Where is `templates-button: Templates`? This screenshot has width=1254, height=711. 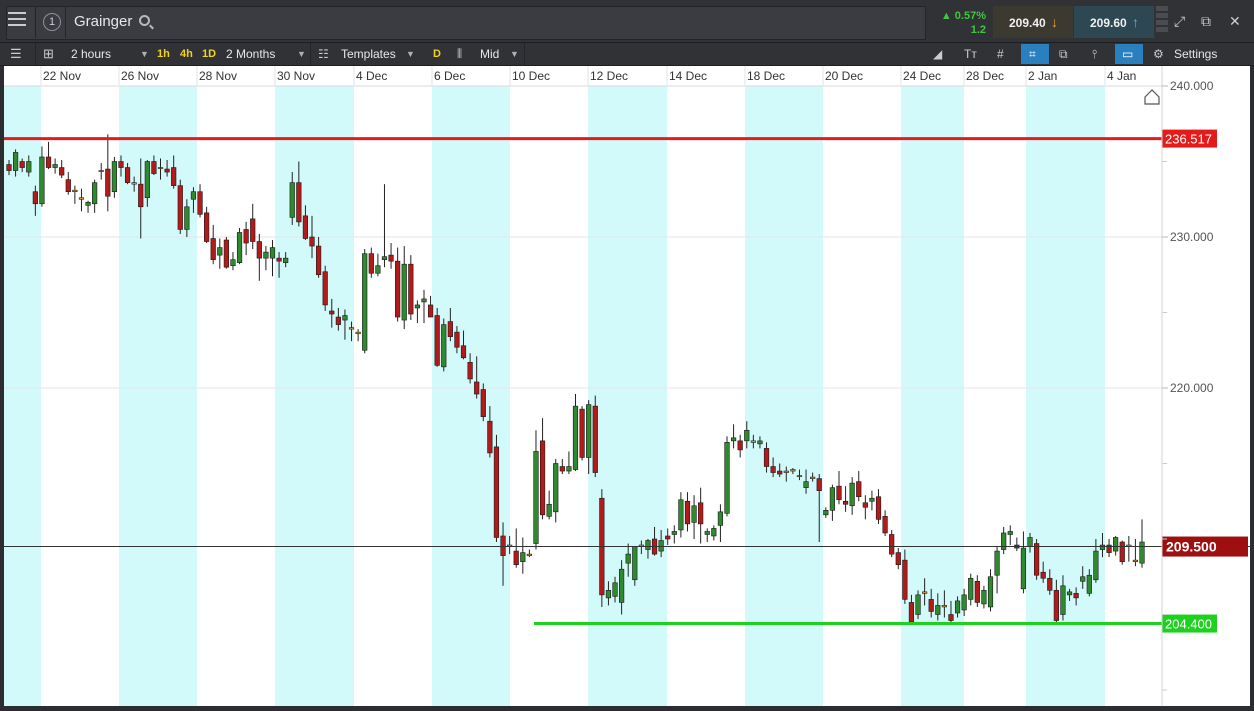 templates-button: Templates is located at coordinates (368, 54).